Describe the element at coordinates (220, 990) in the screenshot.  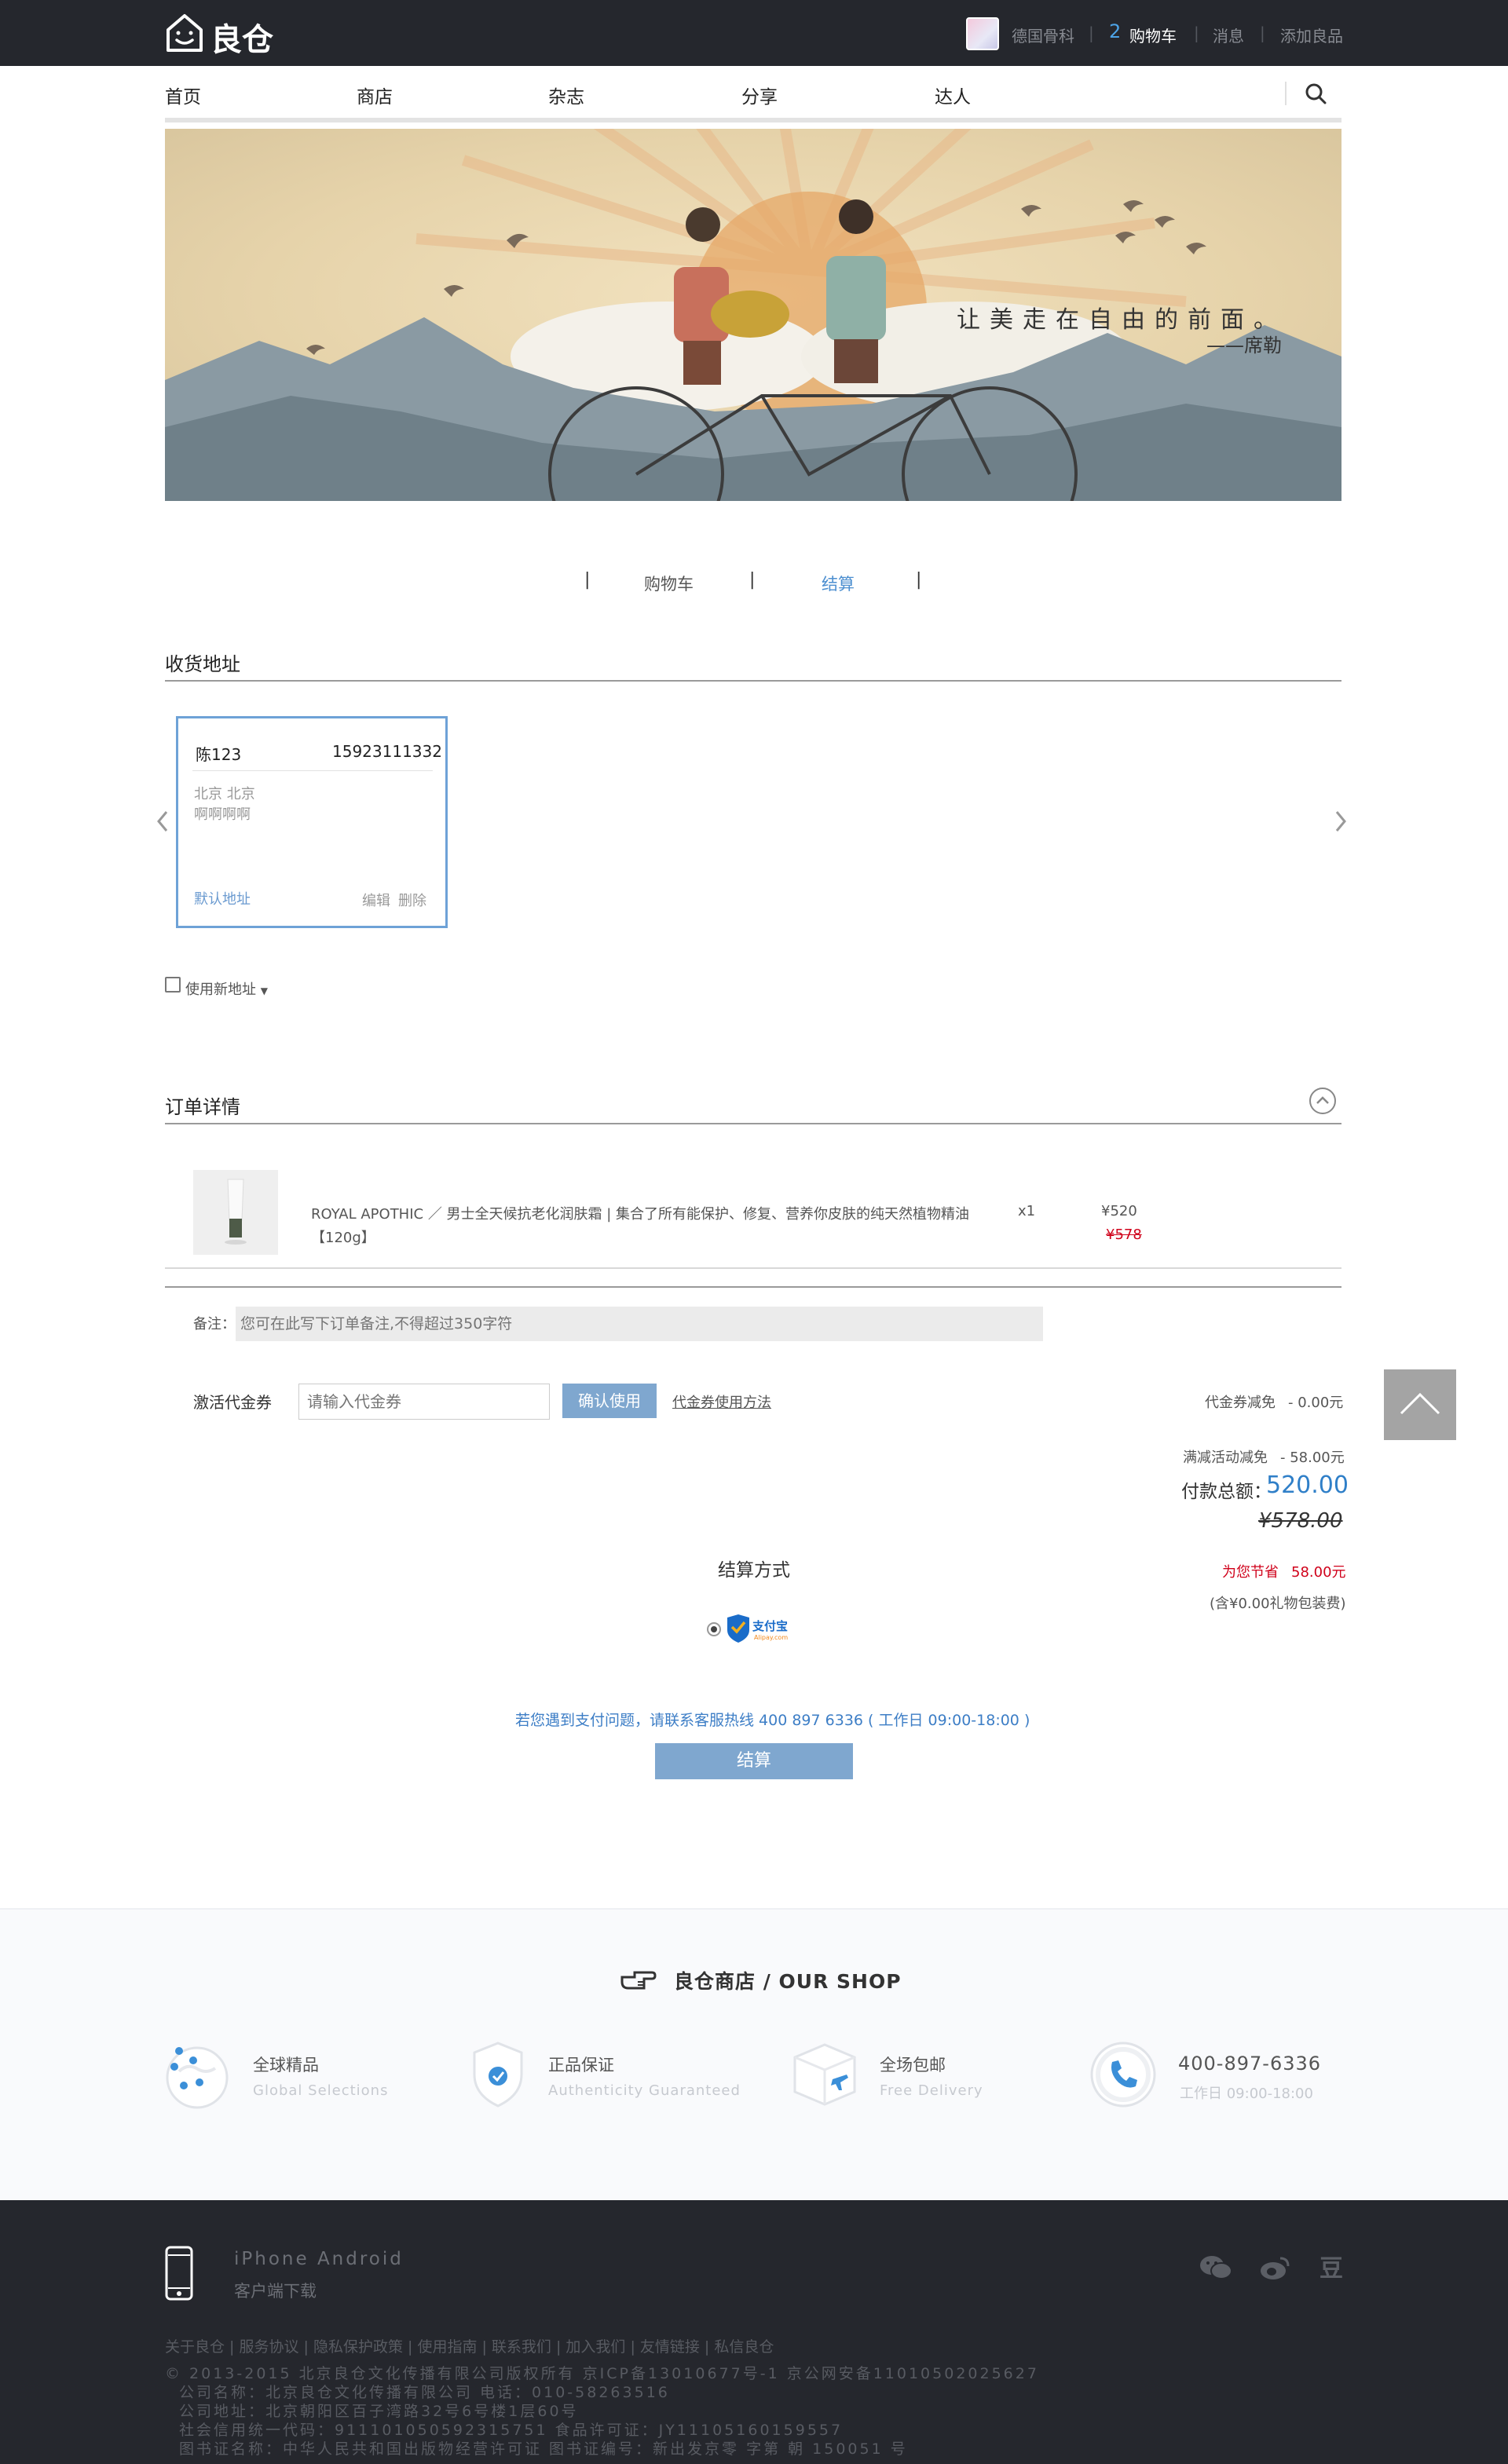
I see `new-address-text: 使用新地址` at that location.